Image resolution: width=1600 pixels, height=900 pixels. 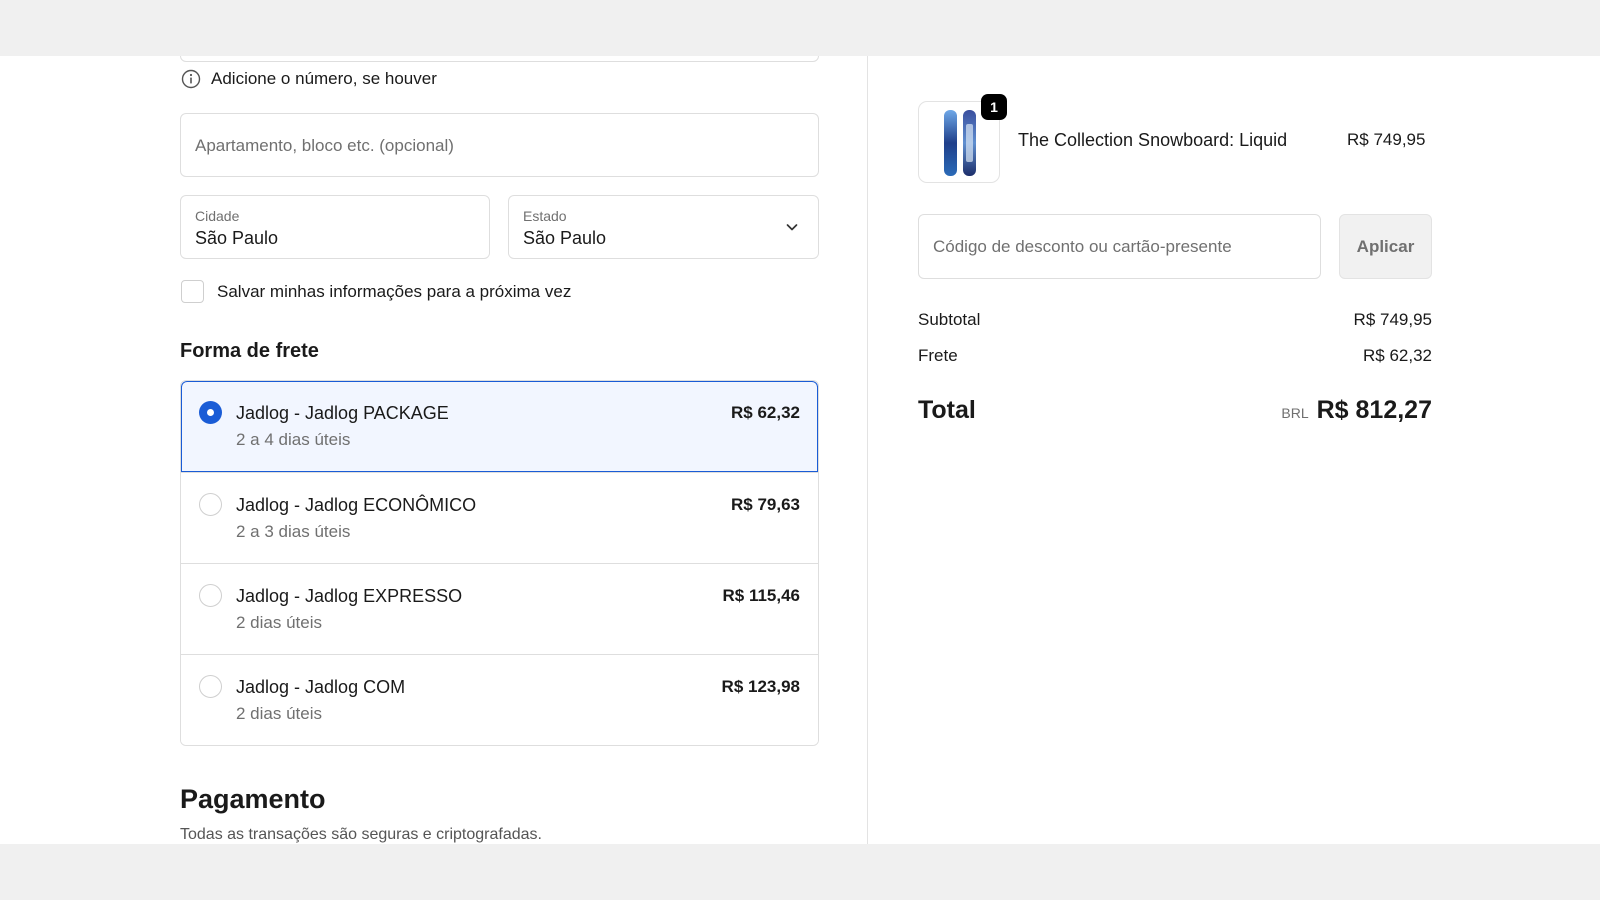 I want to click on shipping-option-name: Jadlog - Jadlog EXPRESSO, so click(x=349, y=596).